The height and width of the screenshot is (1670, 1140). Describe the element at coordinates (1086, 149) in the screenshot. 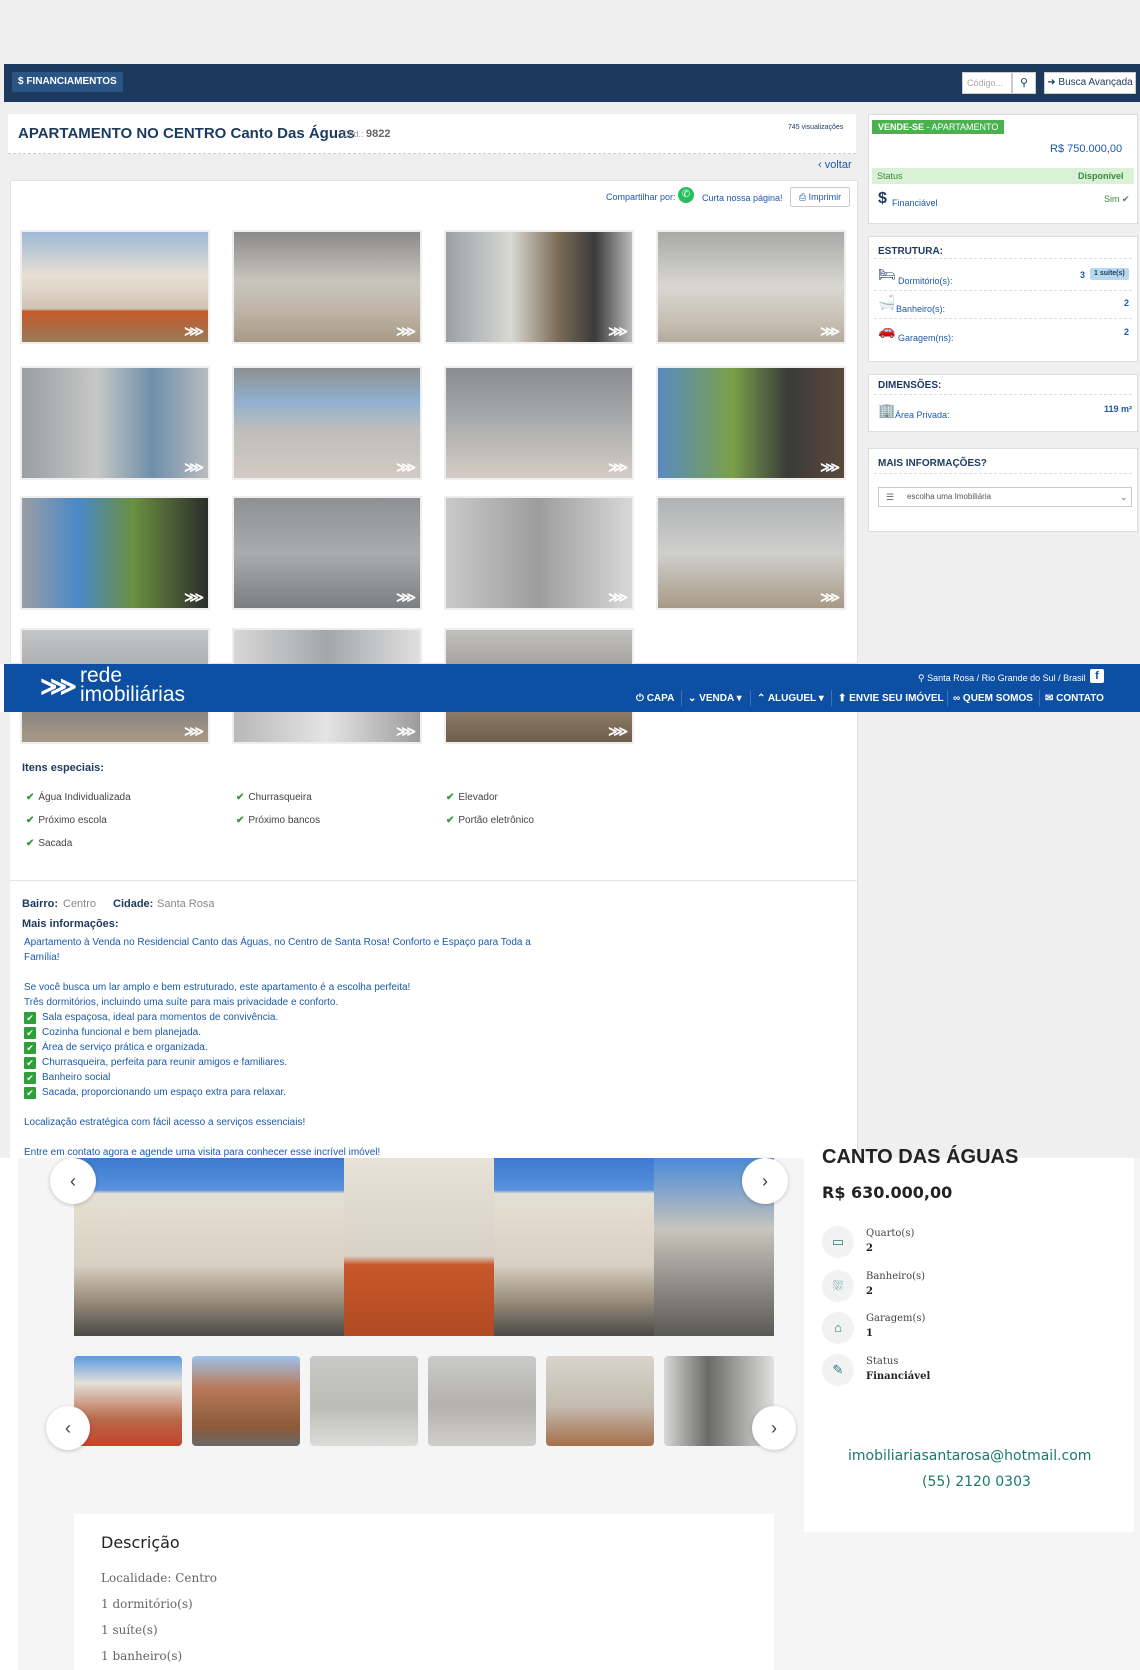

I see `sale-price: R$ 750.000,00` at that location.